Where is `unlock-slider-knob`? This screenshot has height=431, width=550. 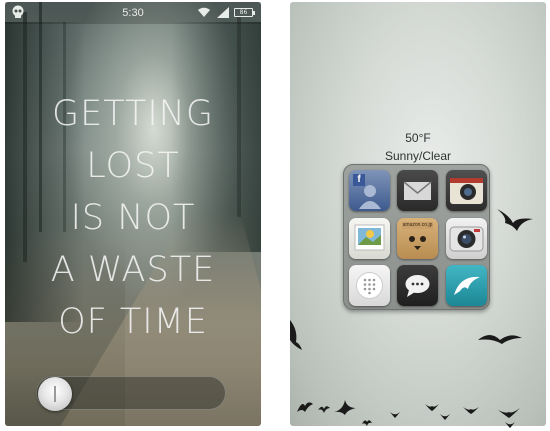
unlock-slider-knob is located at coordinates (55, 394).